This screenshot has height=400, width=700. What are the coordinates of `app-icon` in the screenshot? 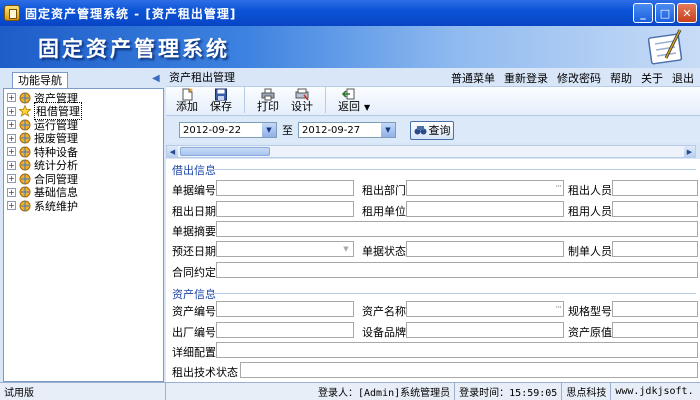 It's located at (12, 13).